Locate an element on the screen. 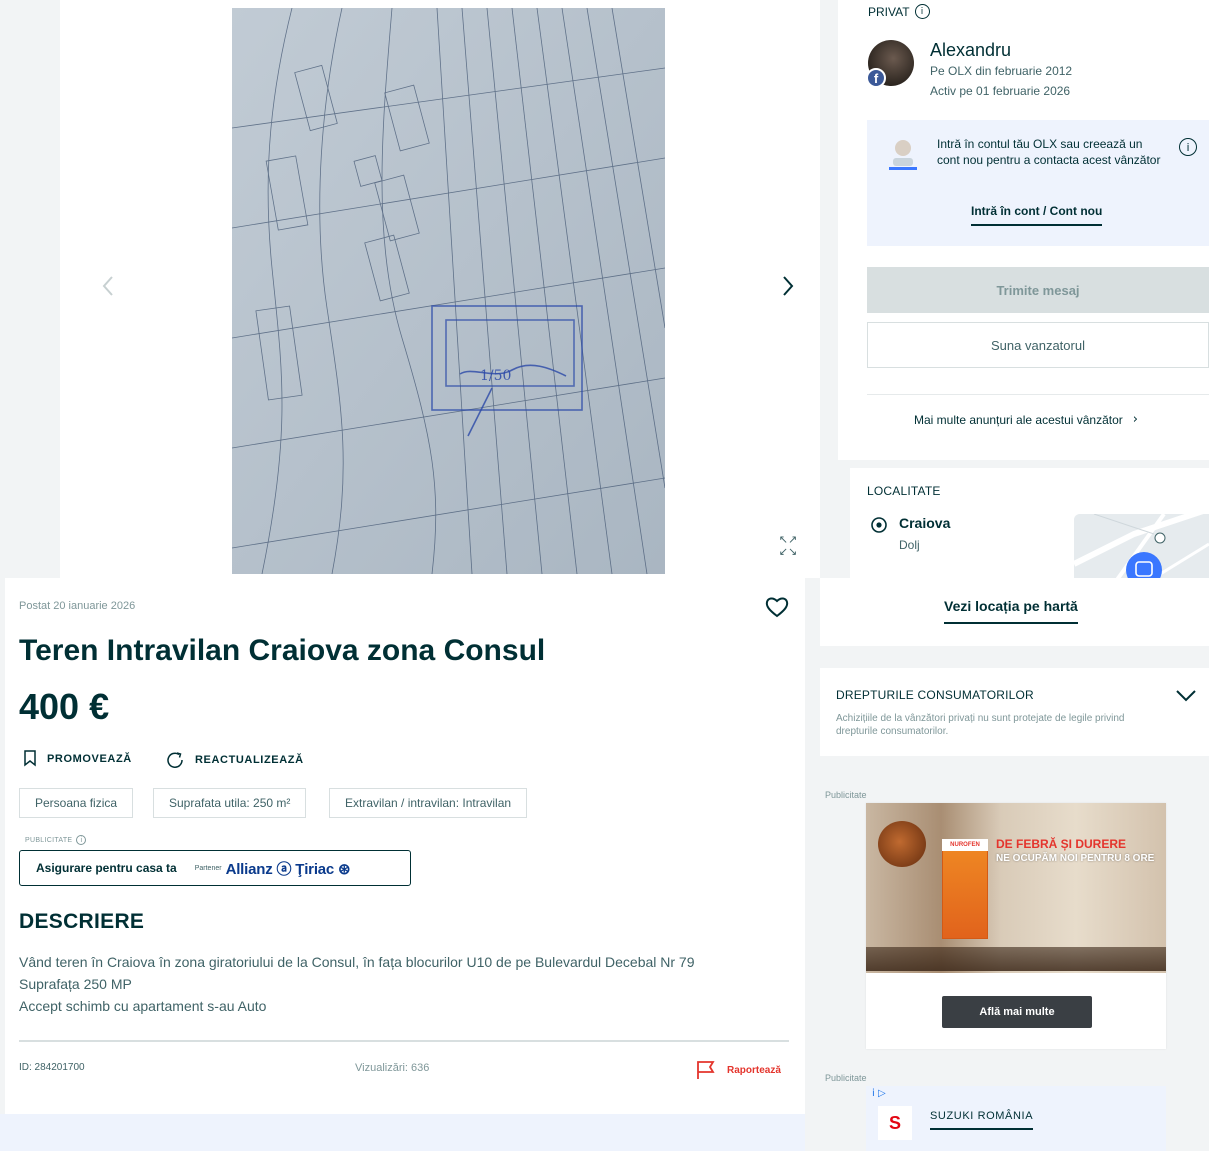 Image resolution: width=1209 pixels, height=1151 pixels. chevron-left-icon is located at coordinates (107, 286).